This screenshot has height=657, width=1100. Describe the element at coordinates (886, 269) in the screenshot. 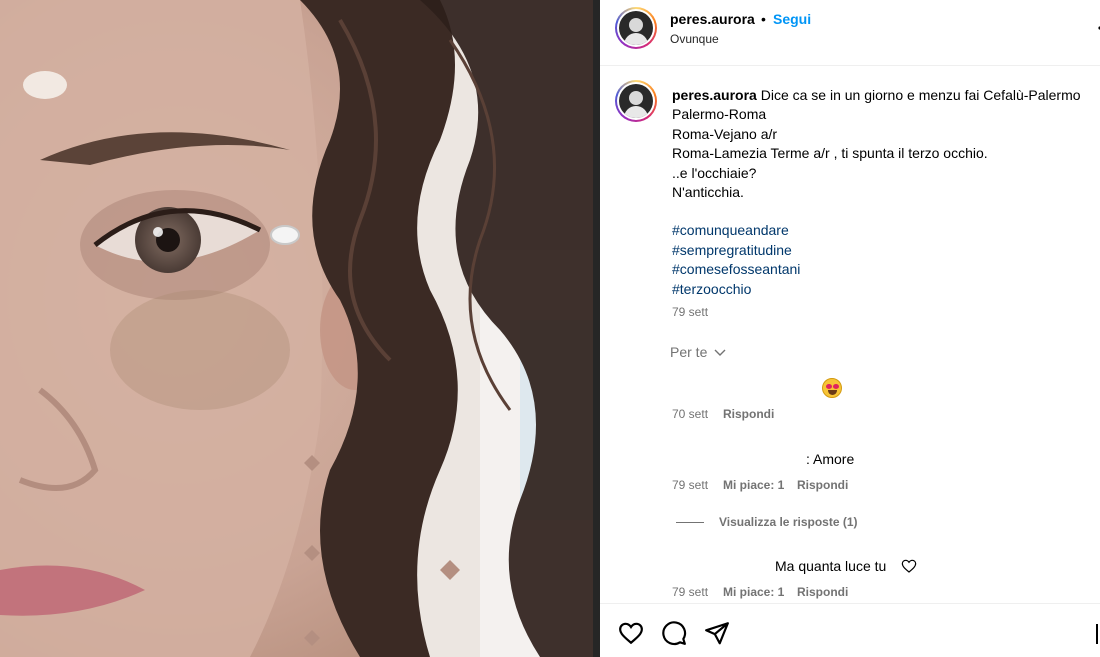

I see `hashtag-link: #comesefosseantani` at that location.